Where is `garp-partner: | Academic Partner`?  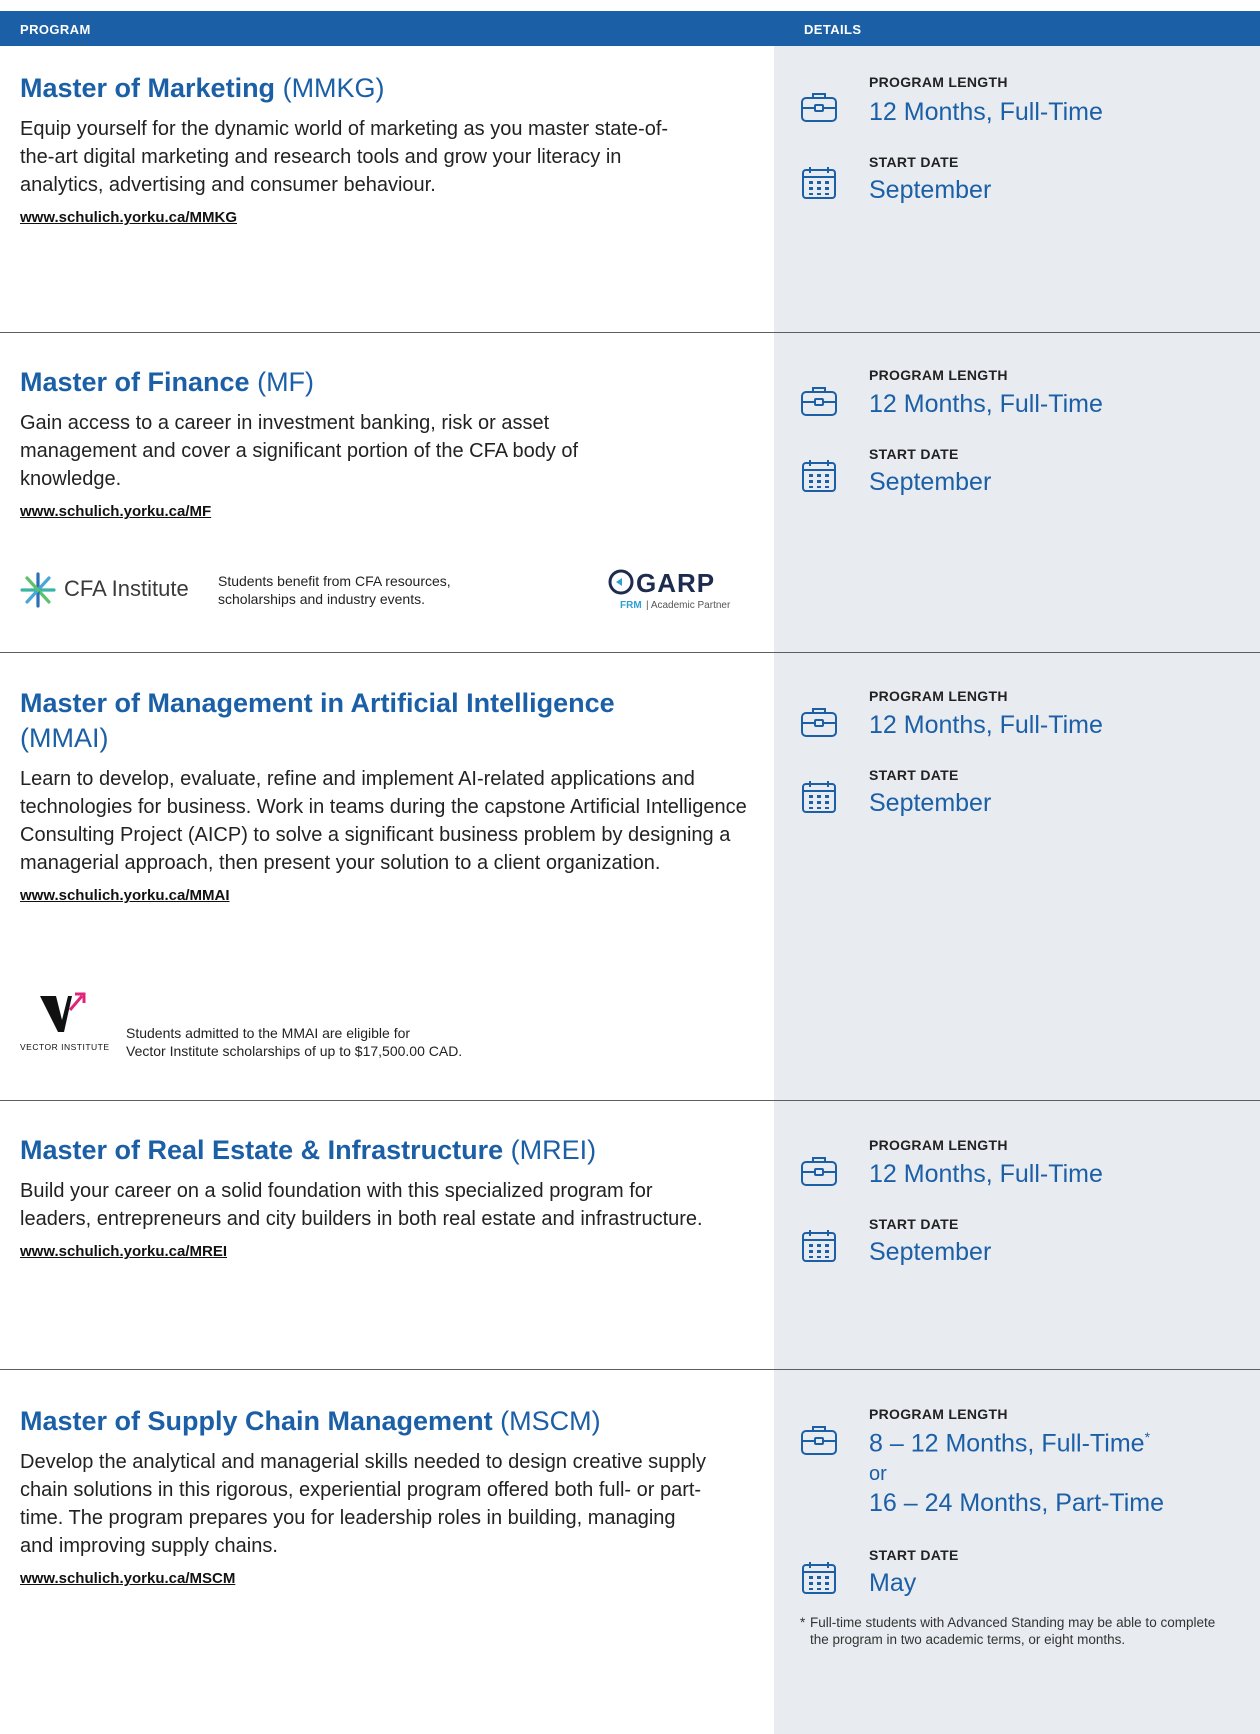
garp-partner: | Academic Partner is located at coordinates (688, 605).